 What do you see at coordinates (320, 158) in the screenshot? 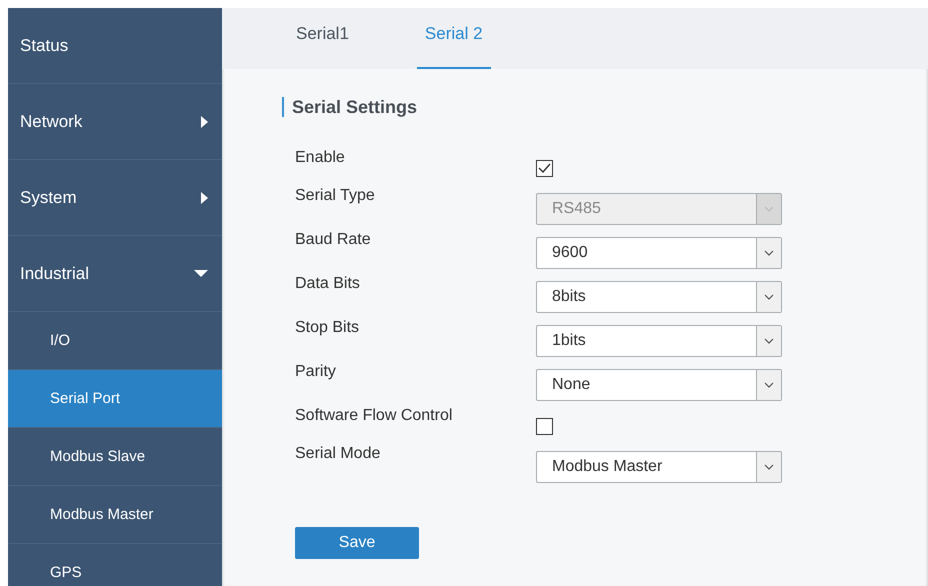
I see `field-label: Enable` at bounding box center [320, 158].